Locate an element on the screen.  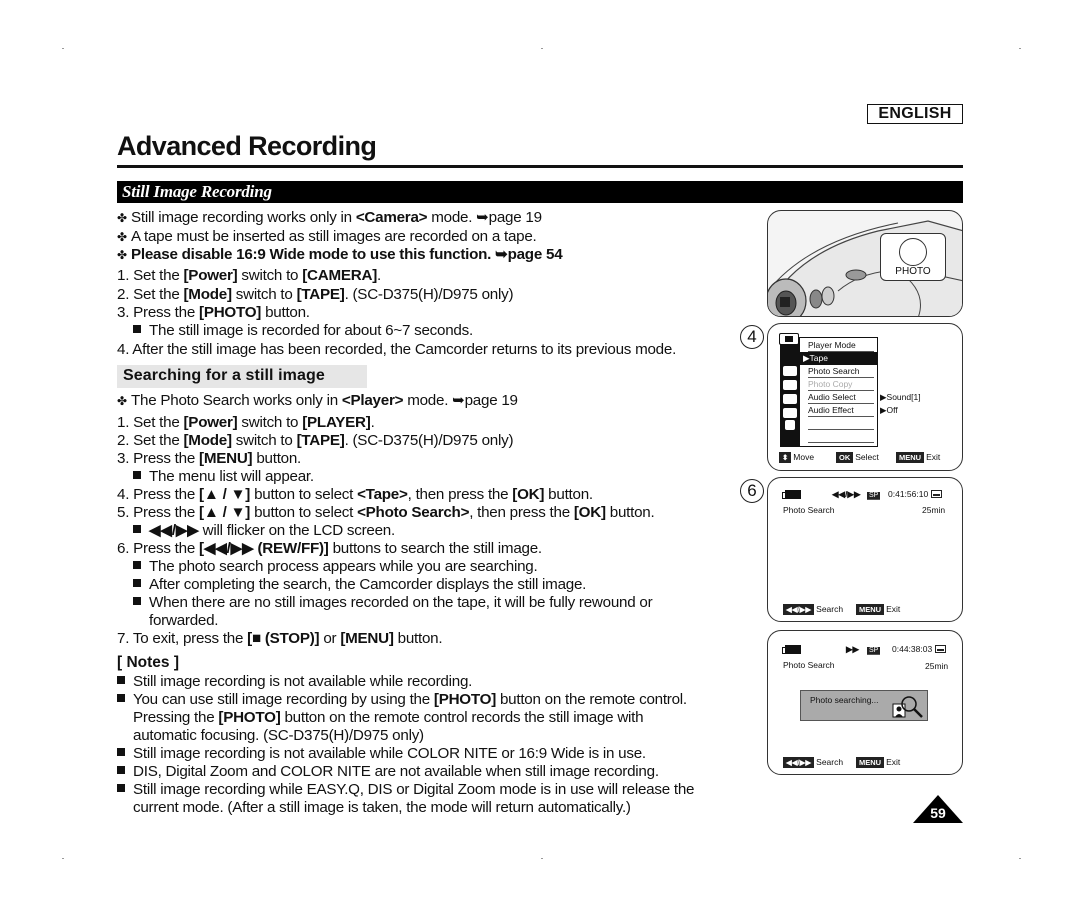
menu-key-icon: MENU is located at coordinates (870, 762).